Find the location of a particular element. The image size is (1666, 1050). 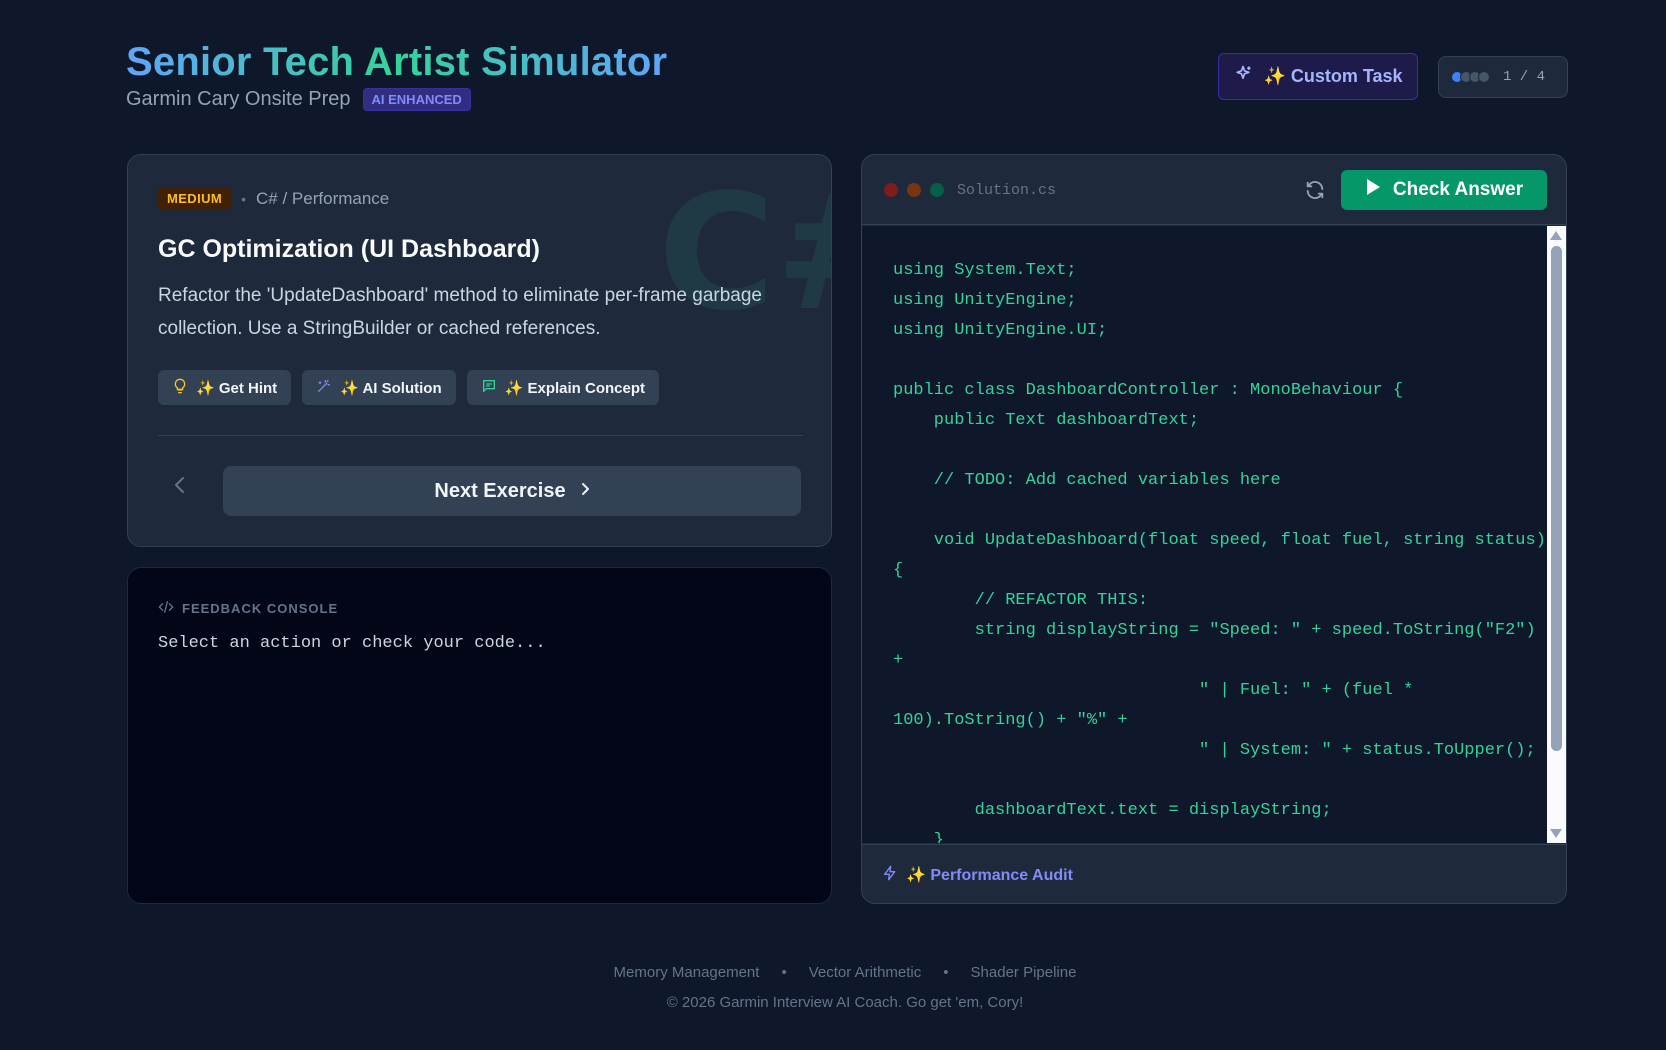

ai-solution-button: ✨ AI Solution is located at coordinates (379, 387).